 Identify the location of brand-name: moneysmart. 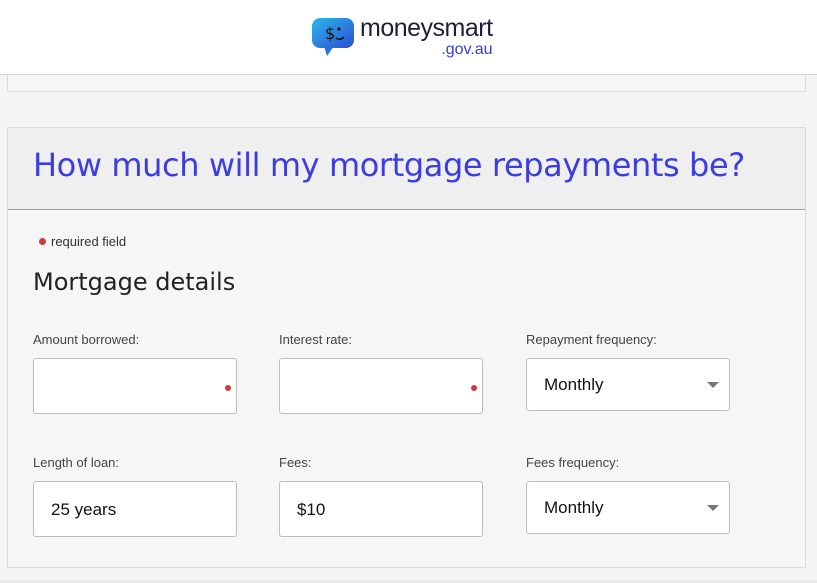
(426, 28).